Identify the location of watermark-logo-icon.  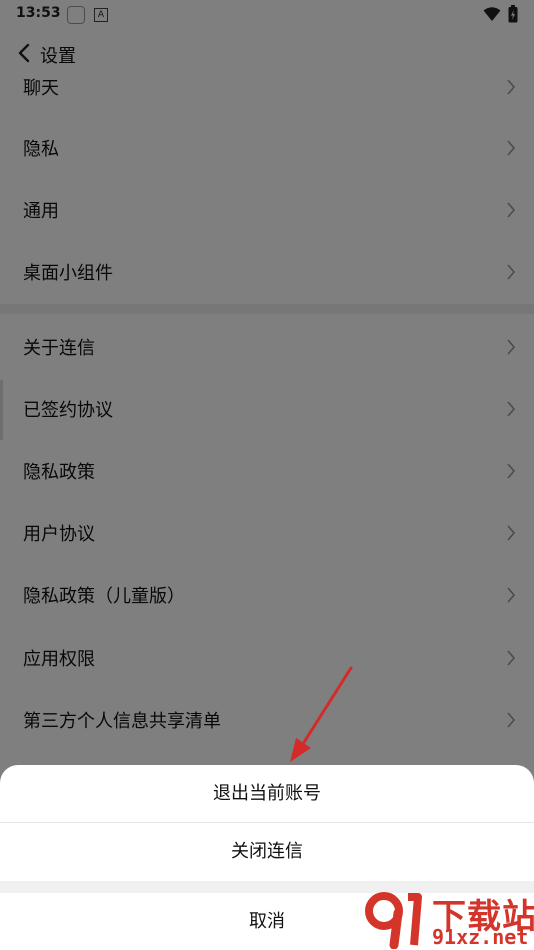
(393, 920).